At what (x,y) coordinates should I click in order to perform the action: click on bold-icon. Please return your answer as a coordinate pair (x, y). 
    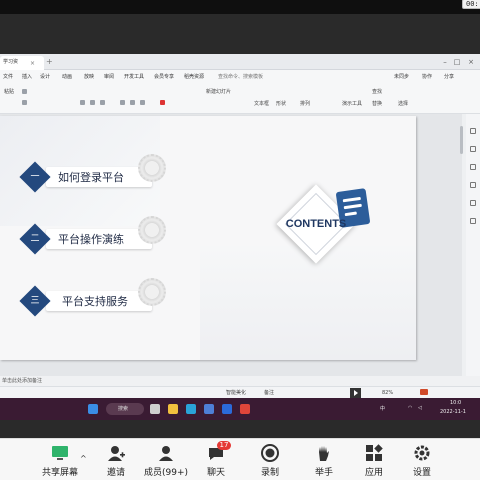
    Looking at the image, I should click on (82, 102).